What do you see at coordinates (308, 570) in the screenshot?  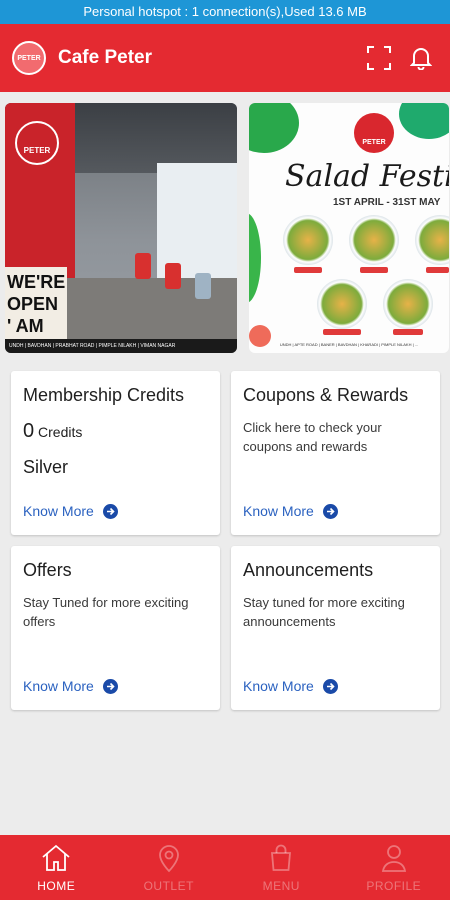 I see `card-title: Announcements` at bounding box center [308, 570].